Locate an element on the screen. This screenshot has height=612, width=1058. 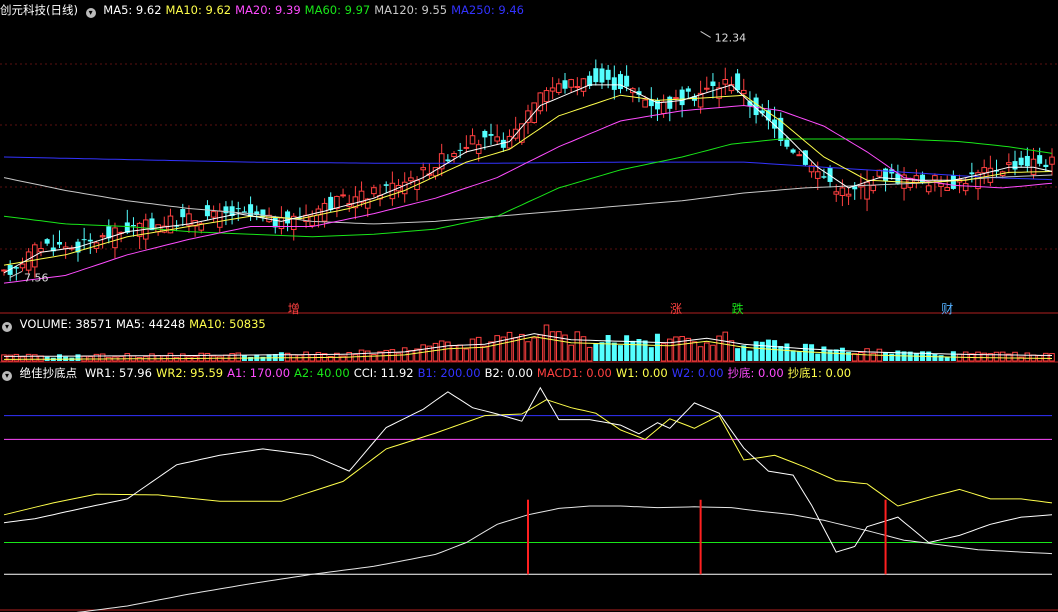
high-price-label: 12.34 is located at coordinates (731, 37).